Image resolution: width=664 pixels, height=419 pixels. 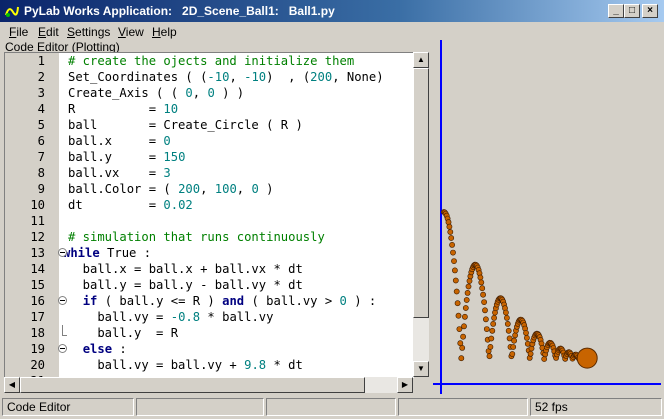 What do you see at coordinates (131, 32) in the screenshot?
I see `menu-view: View` at bounding box center [131, 32].